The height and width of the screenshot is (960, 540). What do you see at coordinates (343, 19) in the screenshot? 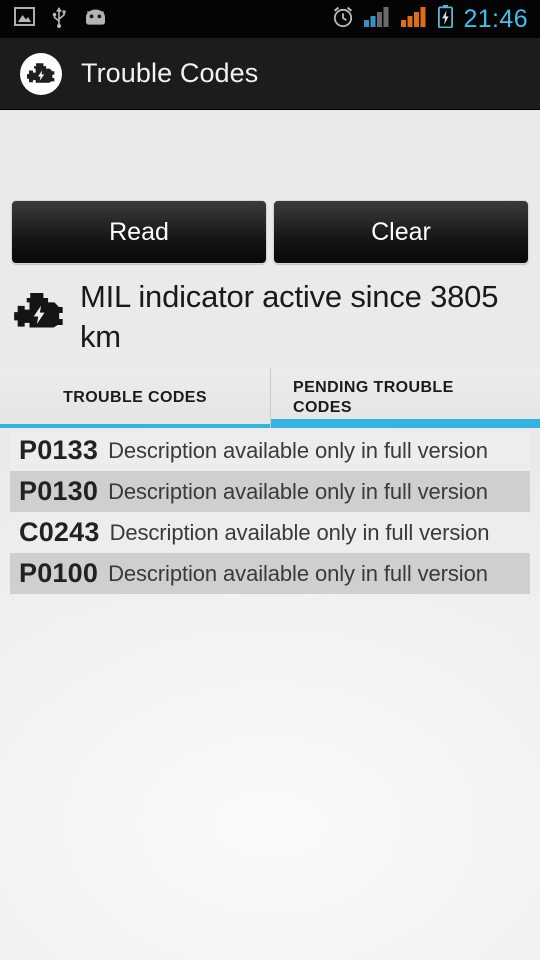
I see `alarm-clock-icon` at bounding box center [343, 19].